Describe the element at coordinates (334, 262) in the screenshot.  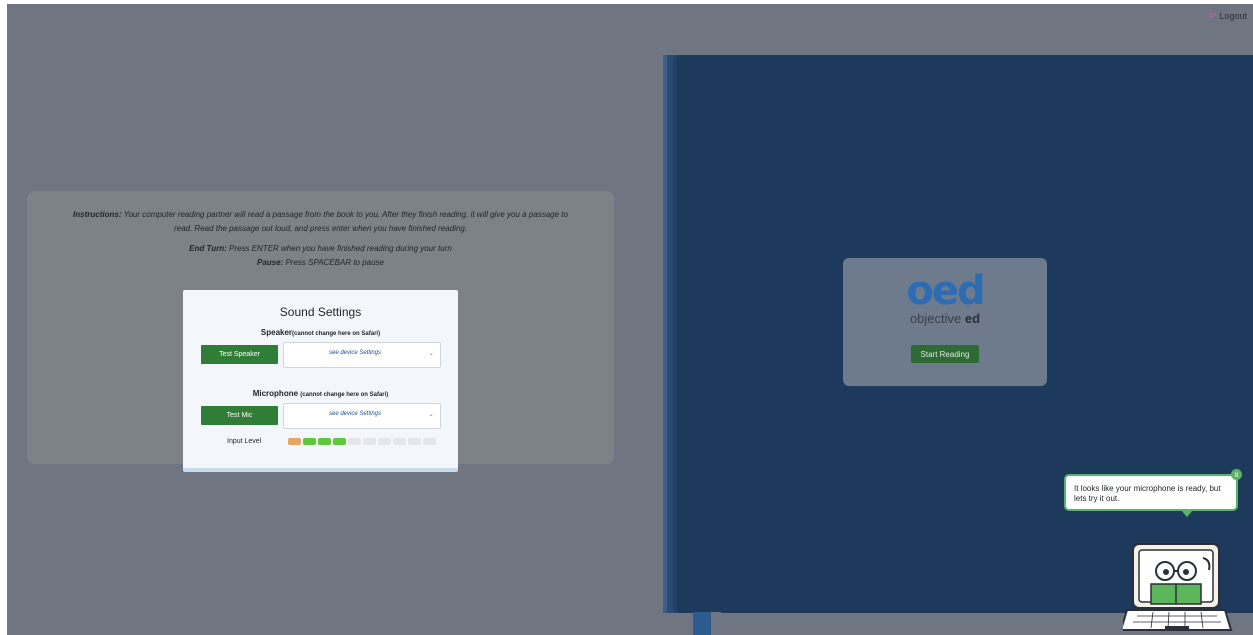
I see `pause-body: Press SPACEBAR to pause` at that location.